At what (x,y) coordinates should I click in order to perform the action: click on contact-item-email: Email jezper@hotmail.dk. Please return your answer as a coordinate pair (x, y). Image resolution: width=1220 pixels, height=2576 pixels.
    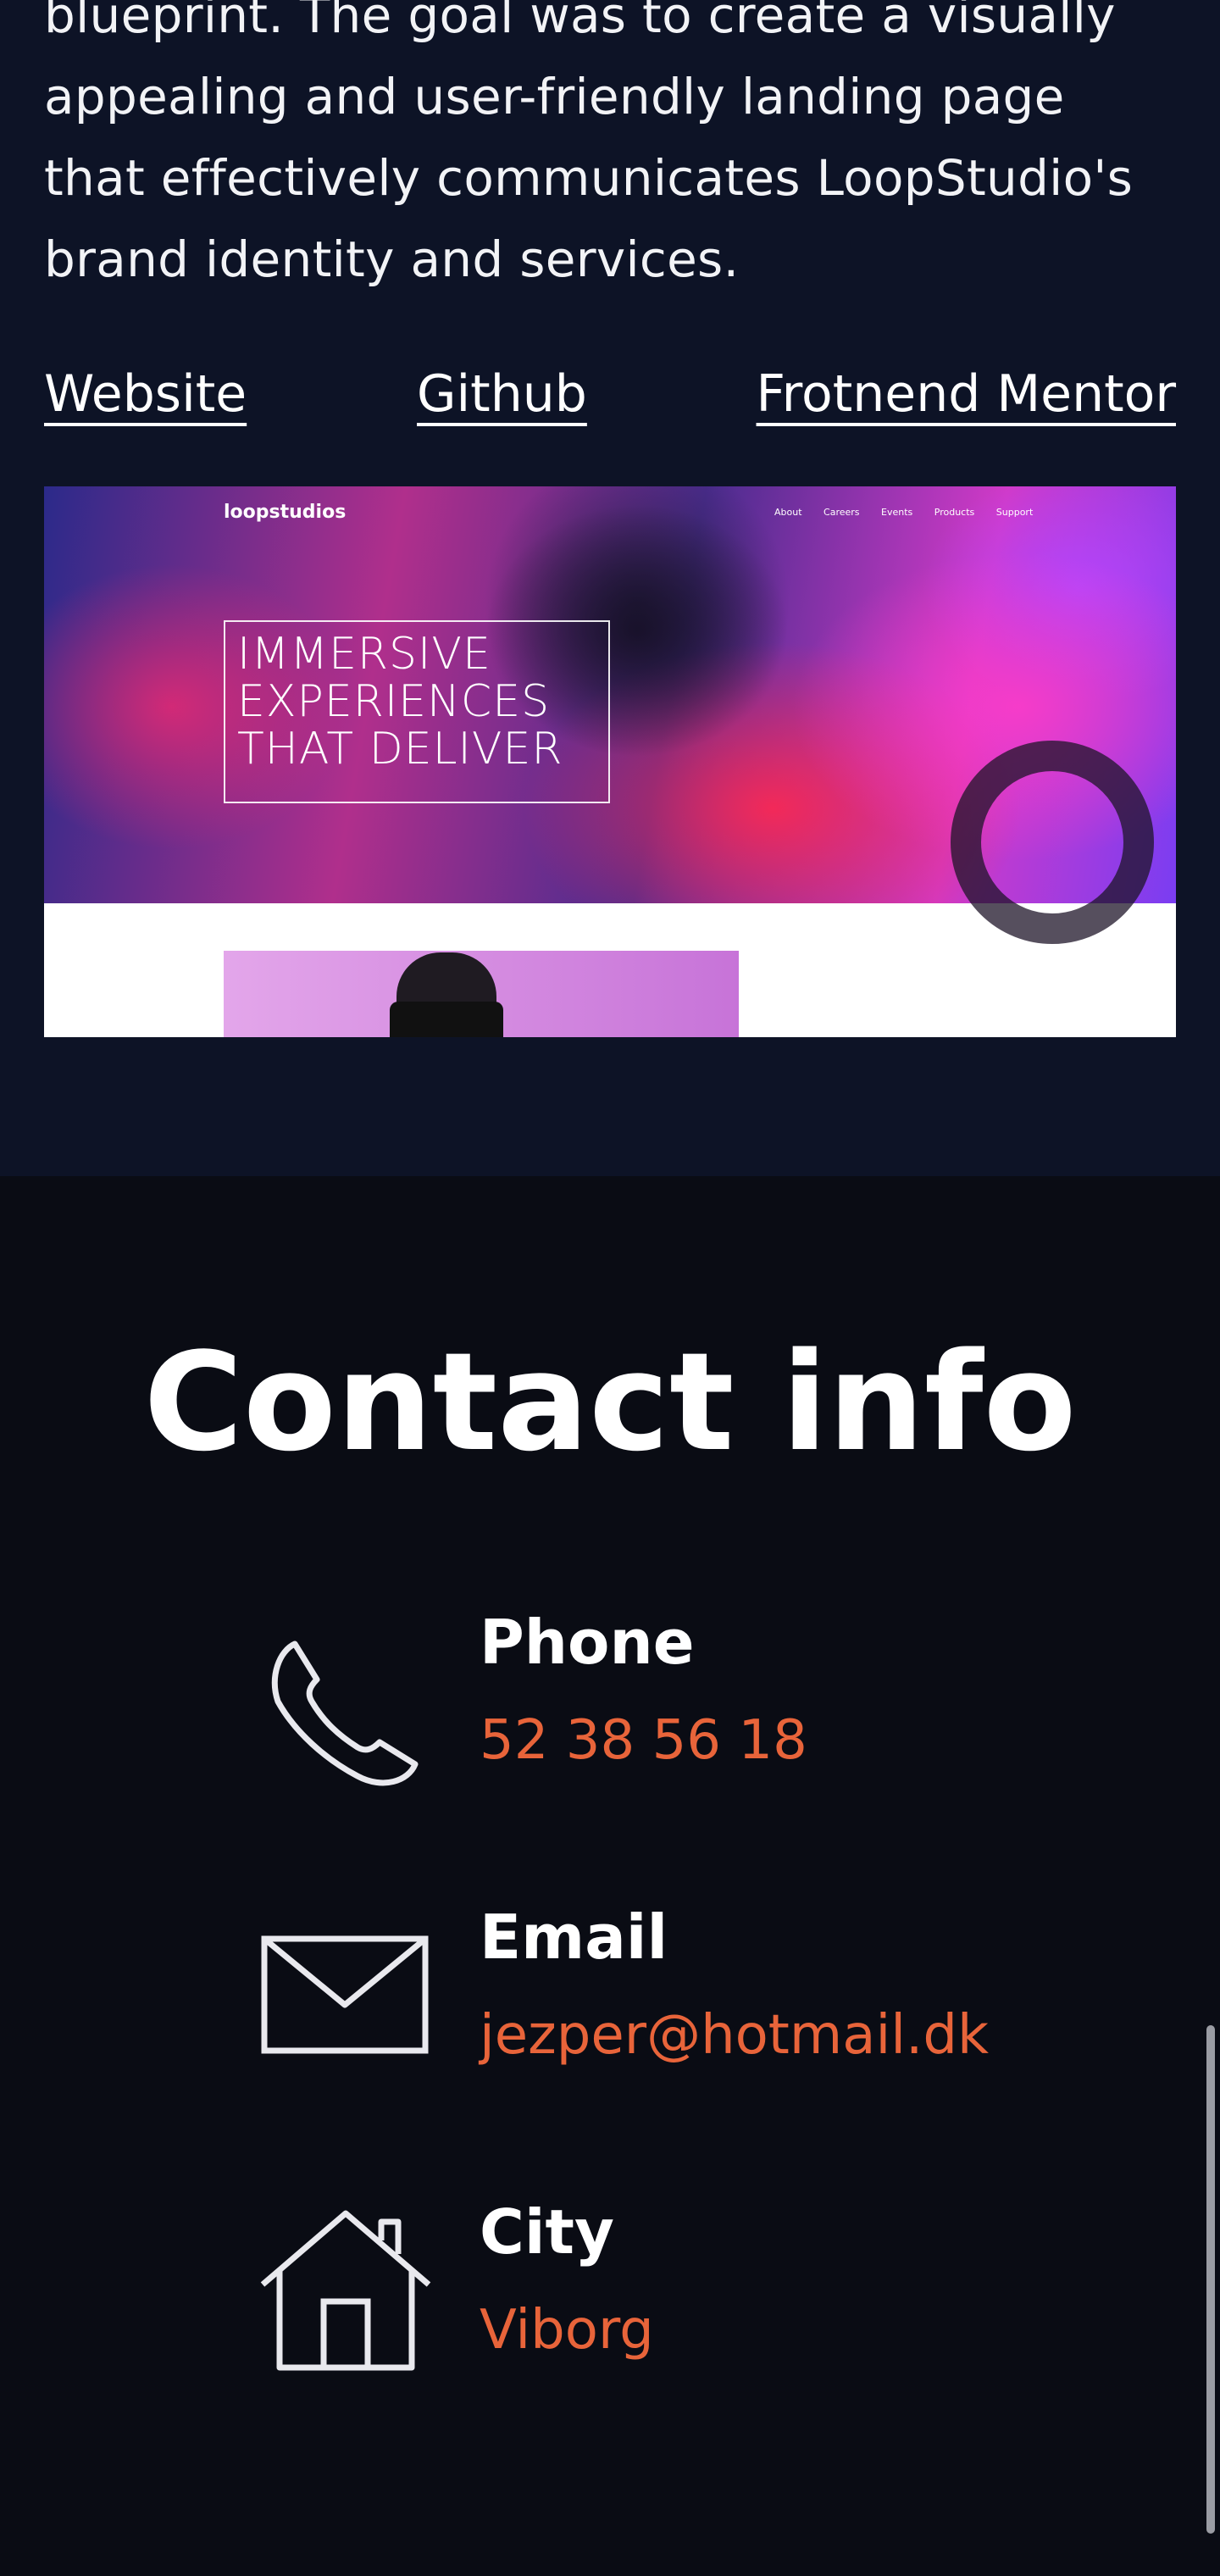
    Looking at the image, I should click on (635, 1989).